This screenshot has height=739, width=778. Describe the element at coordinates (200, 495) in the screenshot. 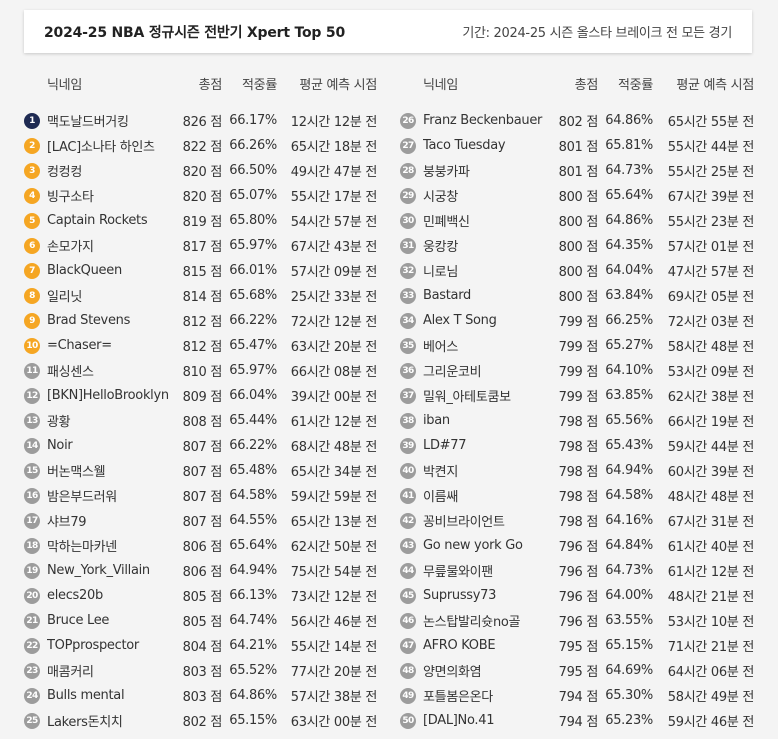

I see `table-row: 16 밤은부드러워 807 점 64.58% 59시간 59분 전` at that location.